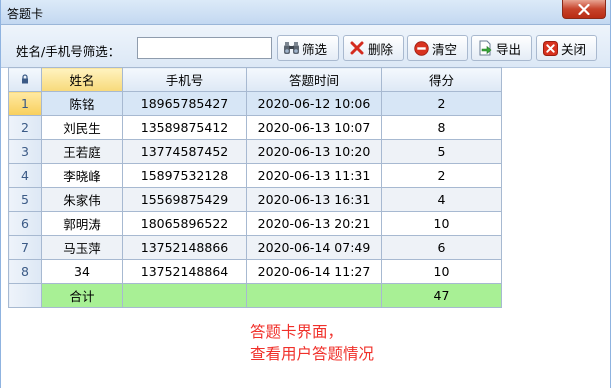  Describe the element at coordinates (184, 199) in the screenshot. I see `cell-phone: 15569875429` at that location.